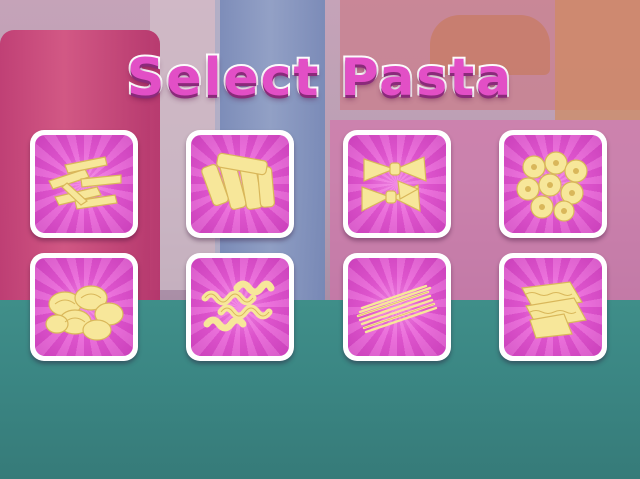 The width and height of the screenshot is (640, 479). I want to click on pasta-option-spaghetti, so click(397, 307).